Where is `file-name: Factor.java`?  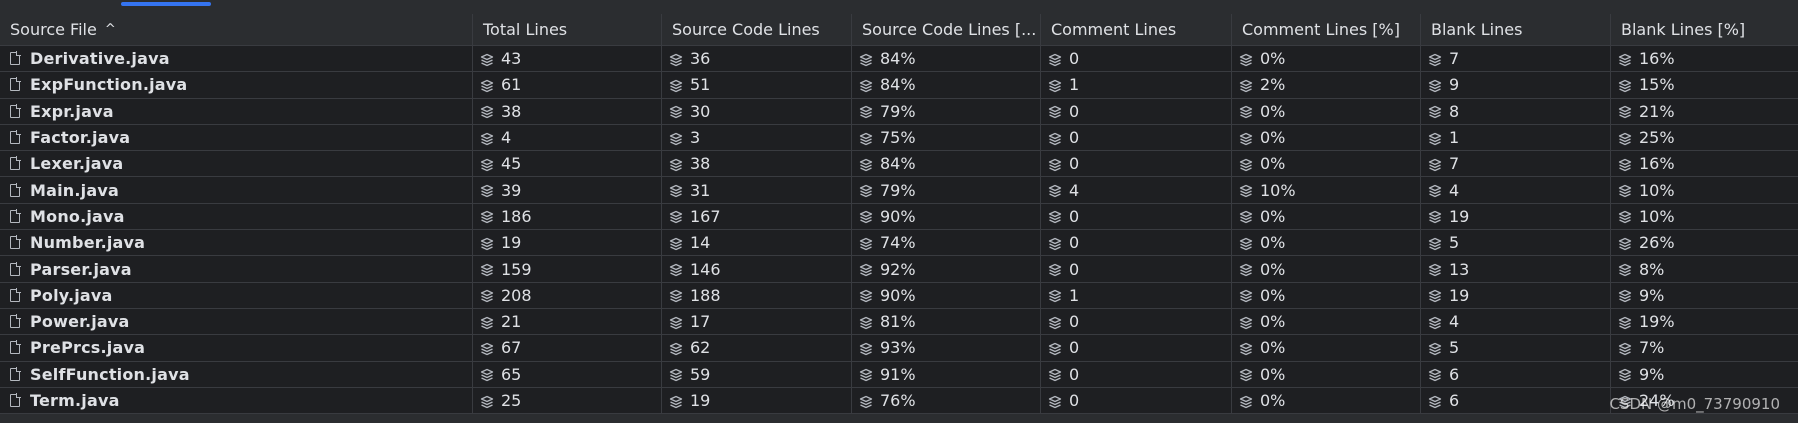
file-name: Factor.java is located at coordinates (80, 138).